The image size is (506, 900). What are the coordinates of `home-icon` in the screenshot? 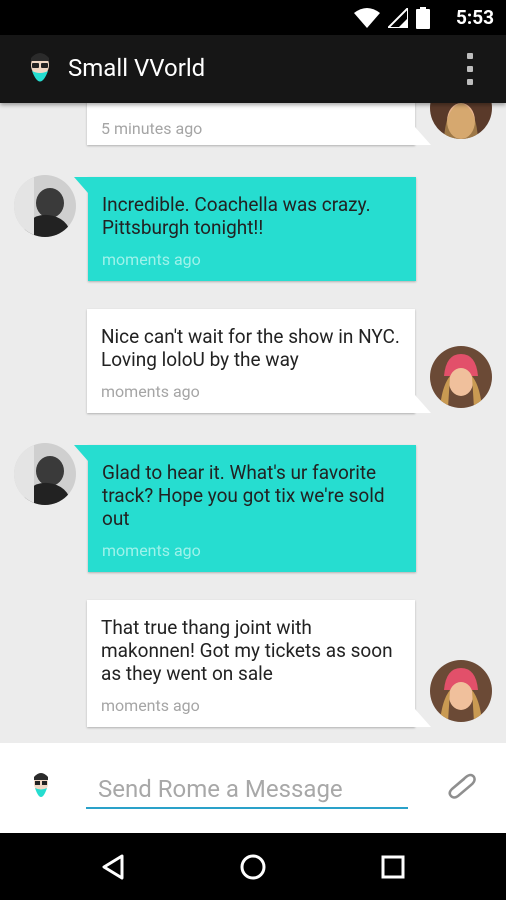 It's located at (253, 867).